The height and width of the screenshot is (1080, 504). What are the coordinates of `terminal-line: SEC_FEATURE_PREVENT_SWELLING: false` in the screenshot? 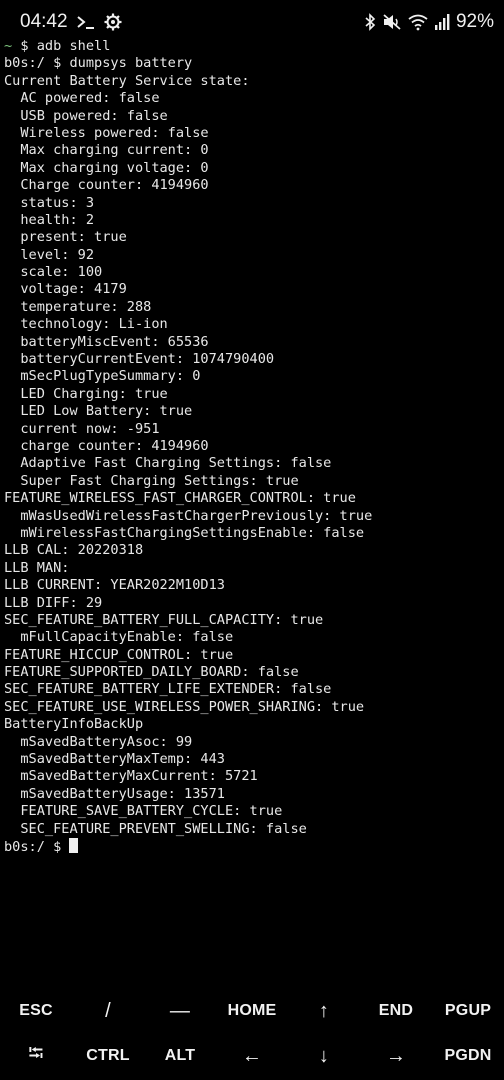 It's located at (155, 828).